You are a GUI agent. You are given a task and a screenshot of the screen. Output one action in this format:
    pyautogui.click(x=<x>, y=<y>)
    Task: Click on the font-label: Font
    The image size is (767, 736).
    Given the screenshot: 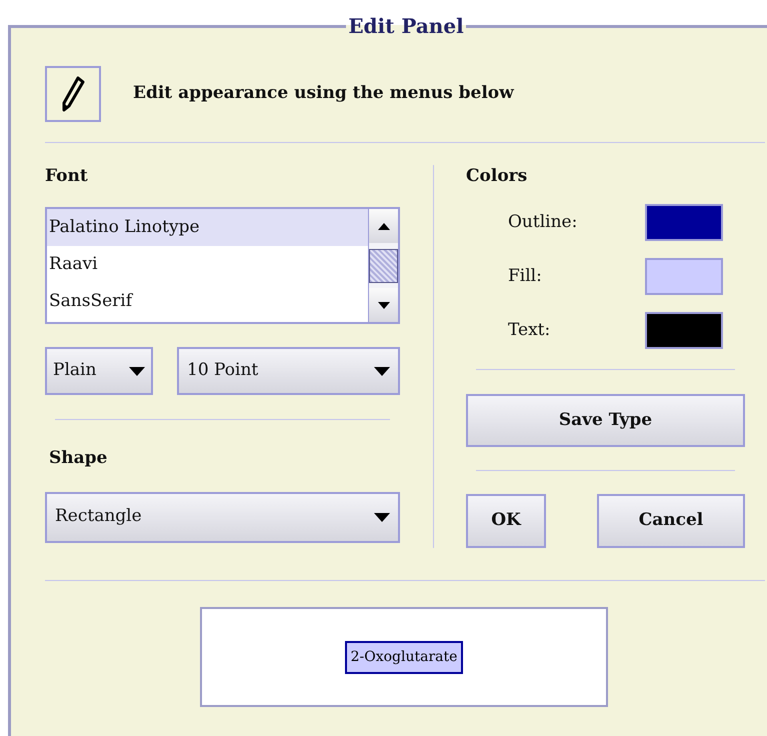 What is the action you would take?
    pyautogui.click(x=67, y=176)
    